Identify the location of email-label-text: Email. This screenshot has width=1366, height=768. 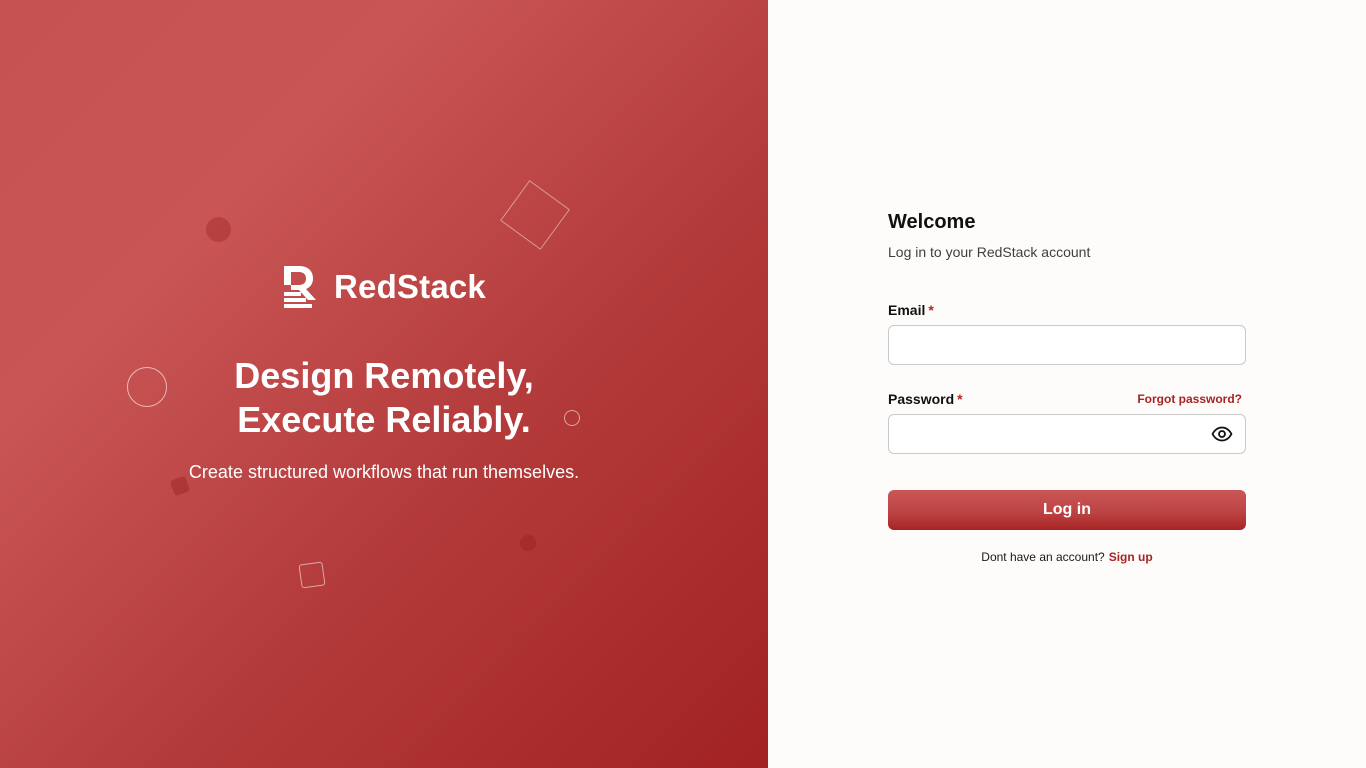
(907, 310).